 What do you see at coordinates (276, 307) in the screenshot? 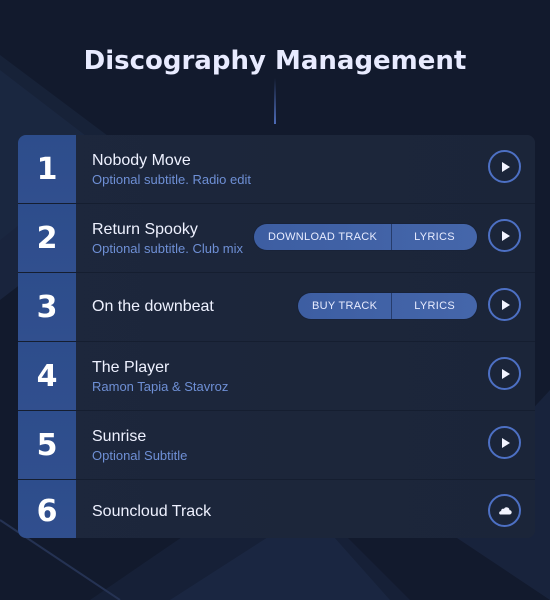
I see `track-row: 3 On the downbeat BUY TRACK LYRICS` at bounding box center [276, 307].